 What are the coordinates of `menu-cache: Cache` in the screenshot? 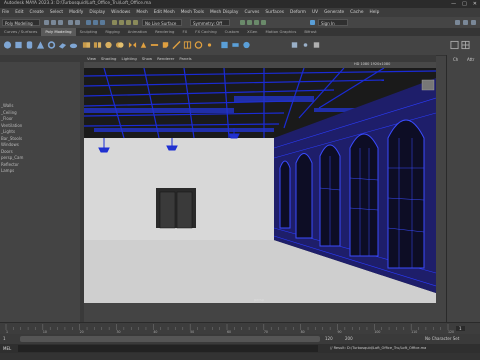 It's located at (356, 12).